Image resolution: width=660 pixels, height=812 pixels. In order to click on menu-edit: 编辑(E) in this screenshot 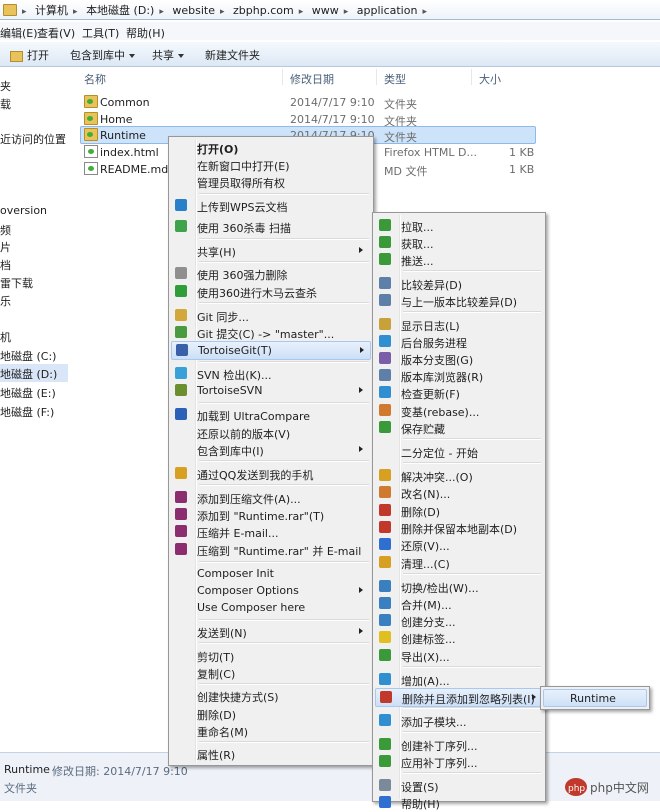, I will do `click(19, 33)`.